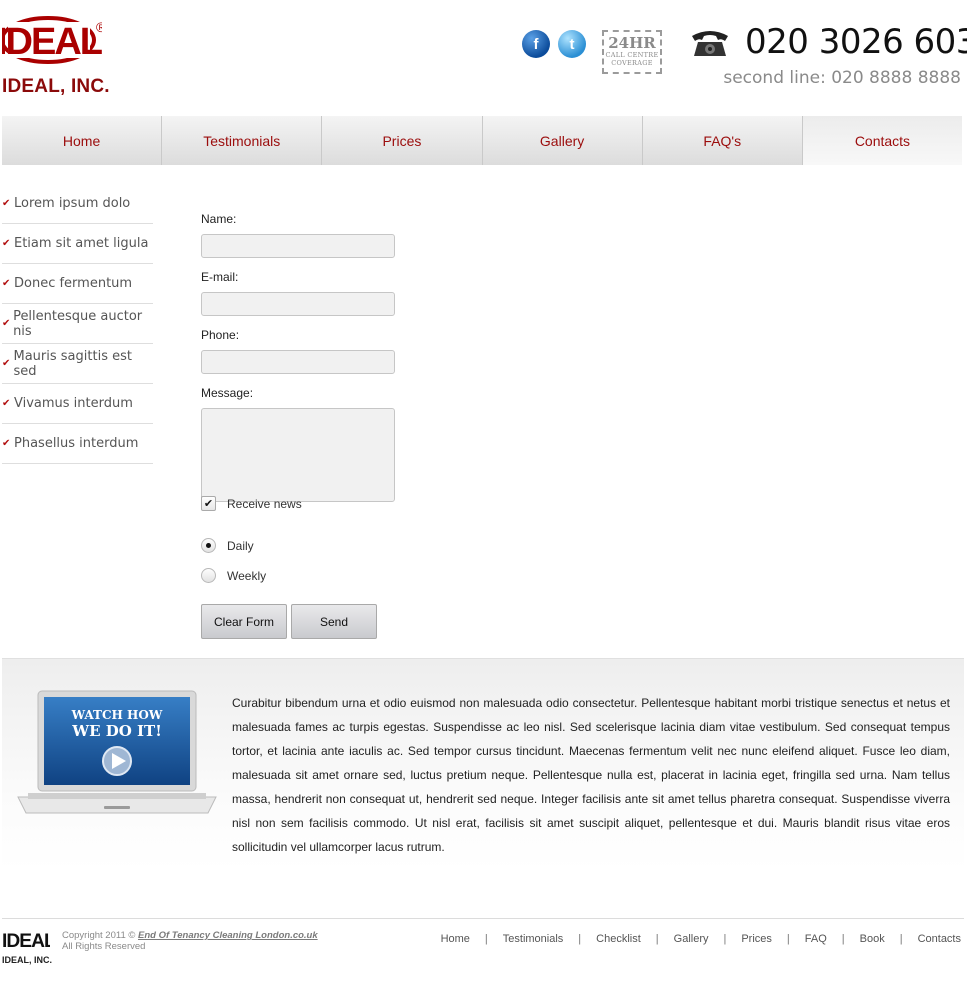 This screenshot has height=981, width=967. I want to click on email-field, so click(298, 304).